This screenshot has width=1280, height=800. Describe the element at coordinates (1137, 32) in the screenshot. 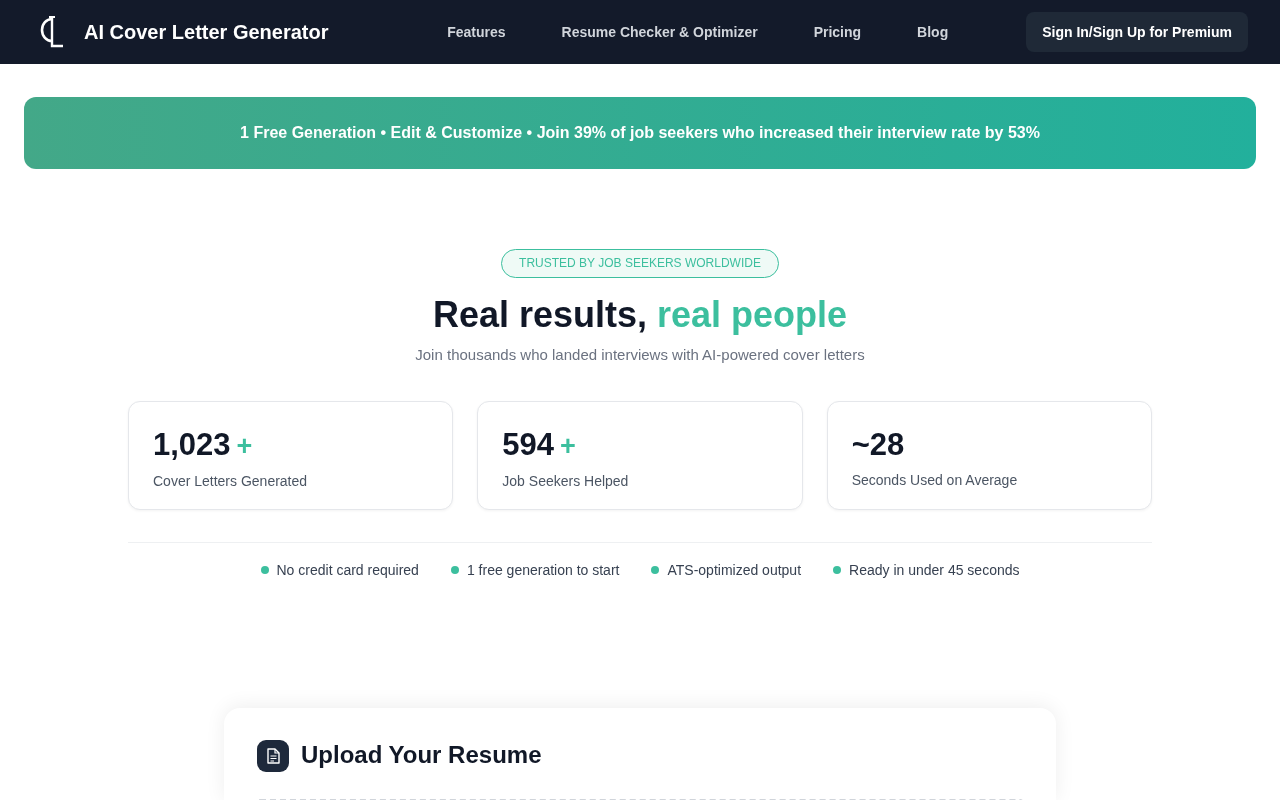

I see `sign-in-button: Sign In/Sign Up for Premium` at that location.